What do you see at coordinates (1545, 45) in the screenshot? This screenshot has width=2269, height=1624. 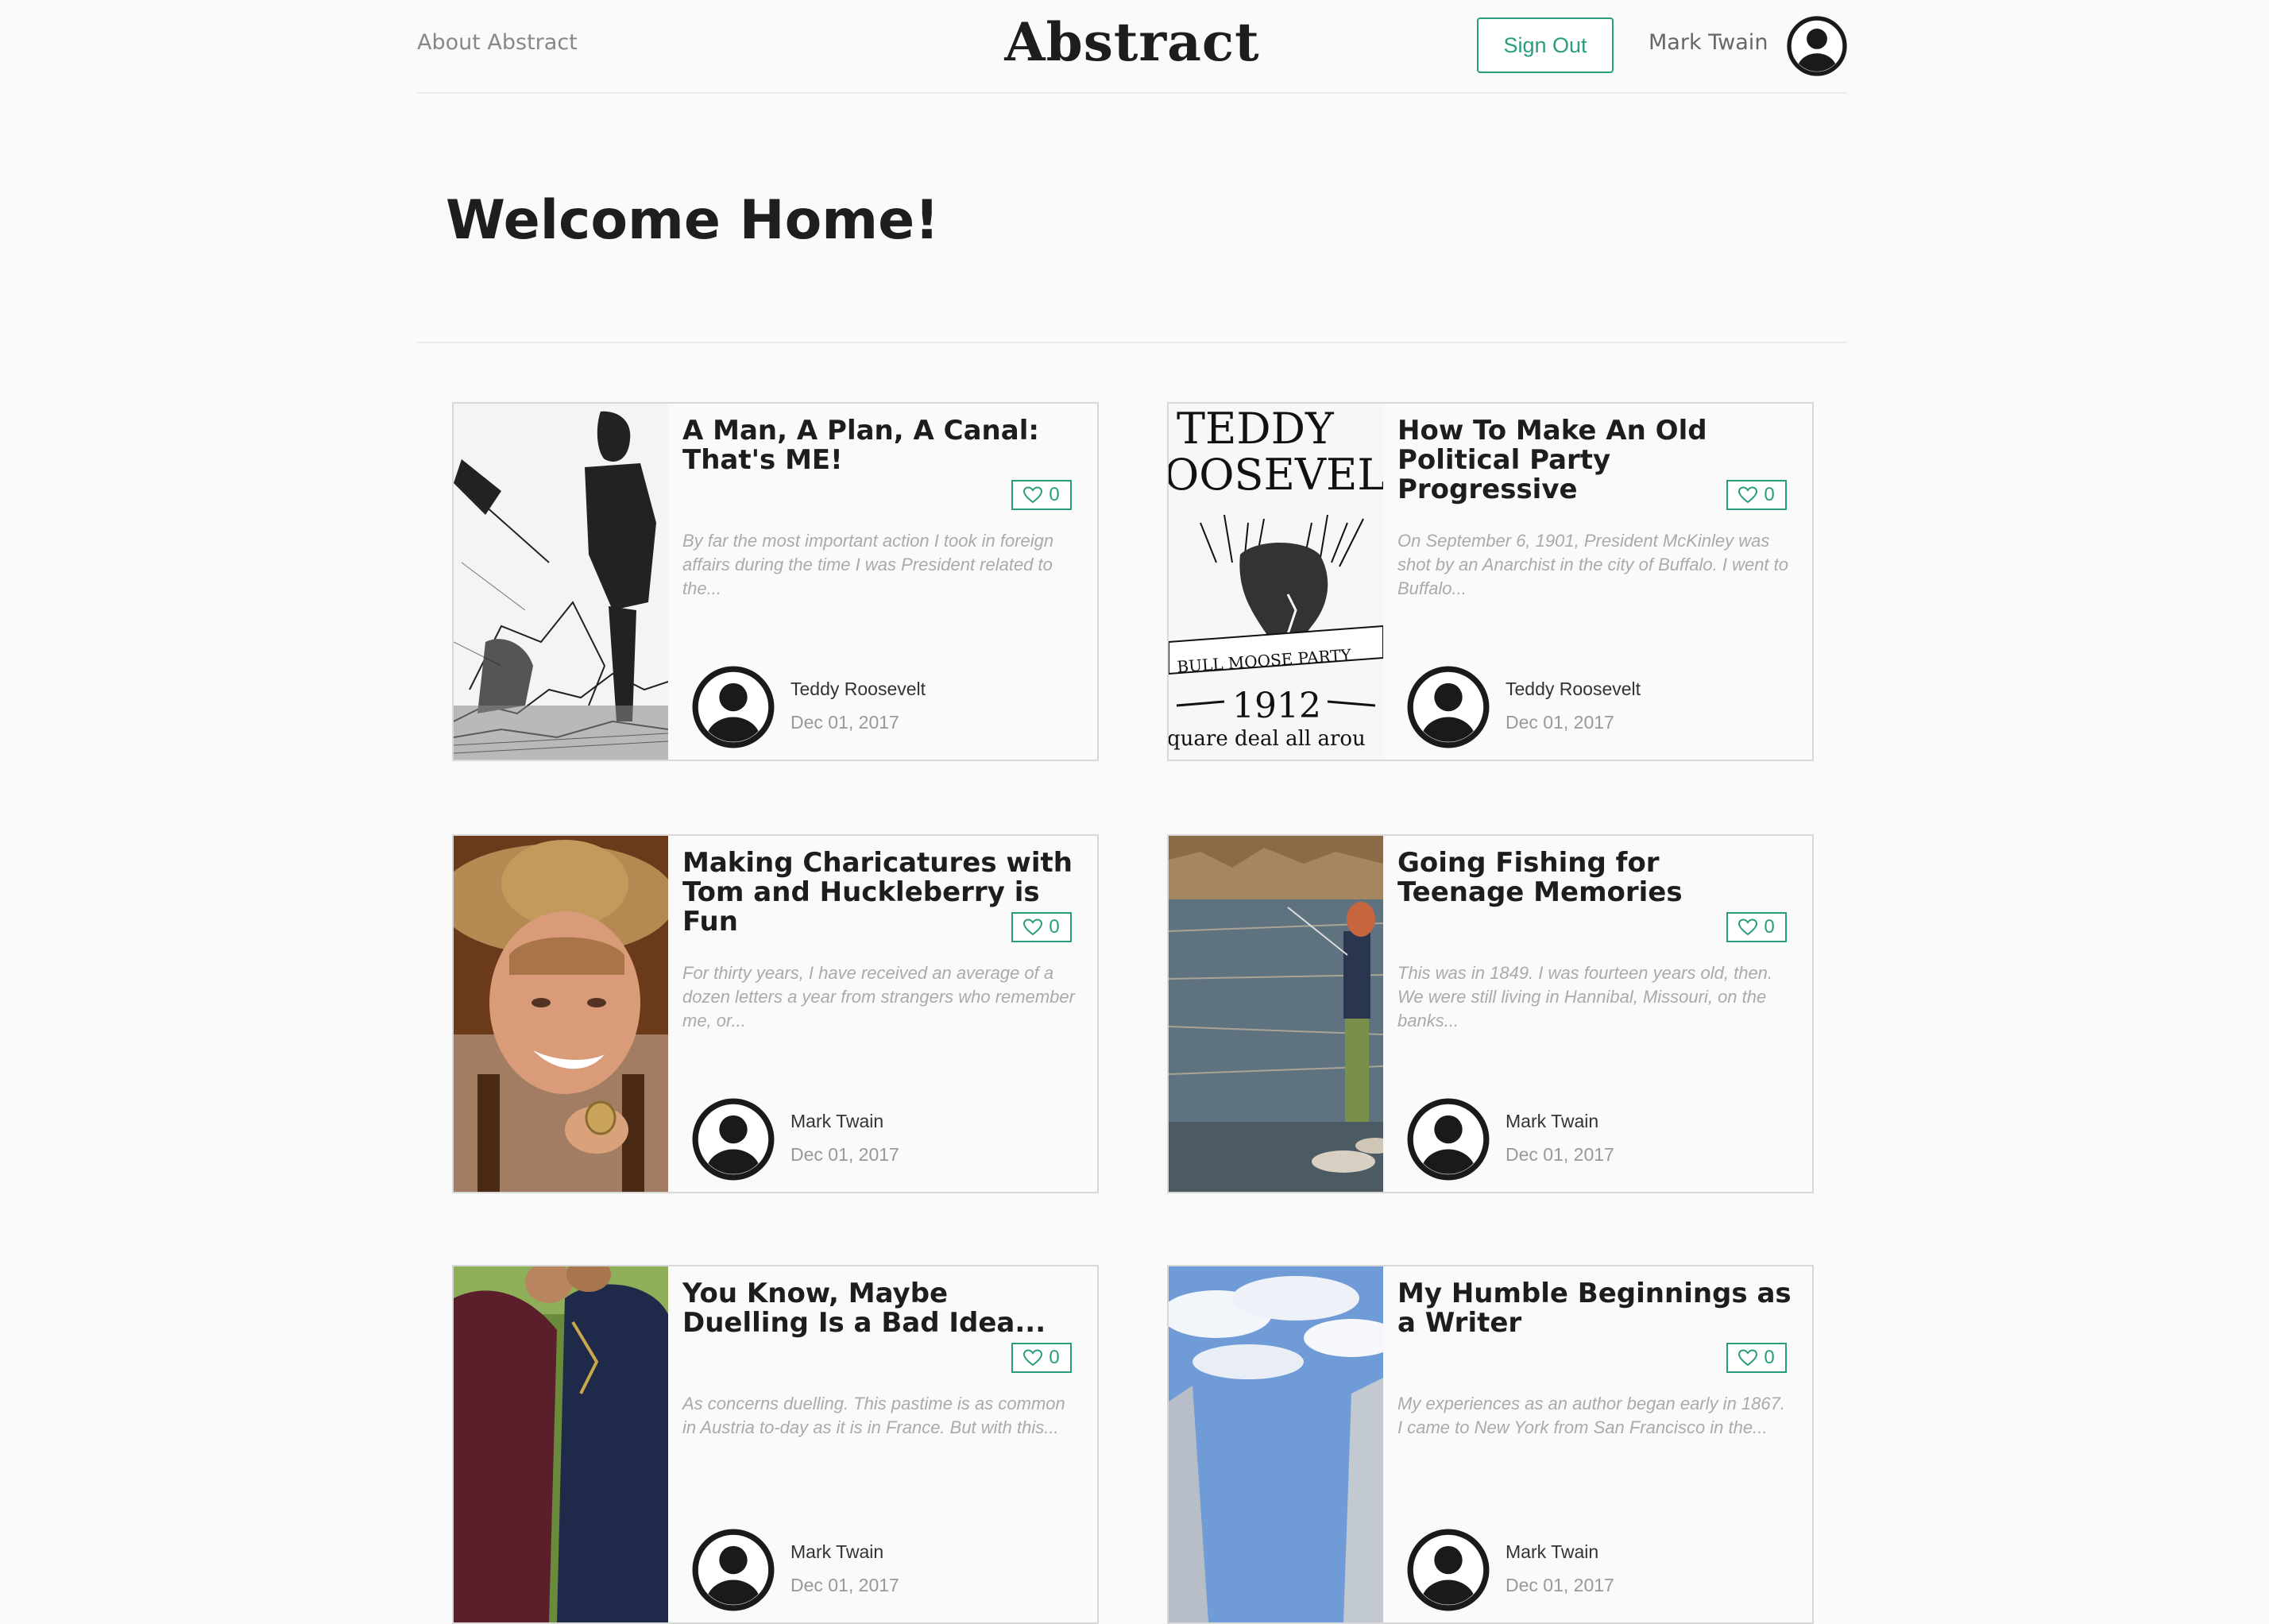 I see `sign-out-button: Sign Out` at bounding box center [1545, 45].